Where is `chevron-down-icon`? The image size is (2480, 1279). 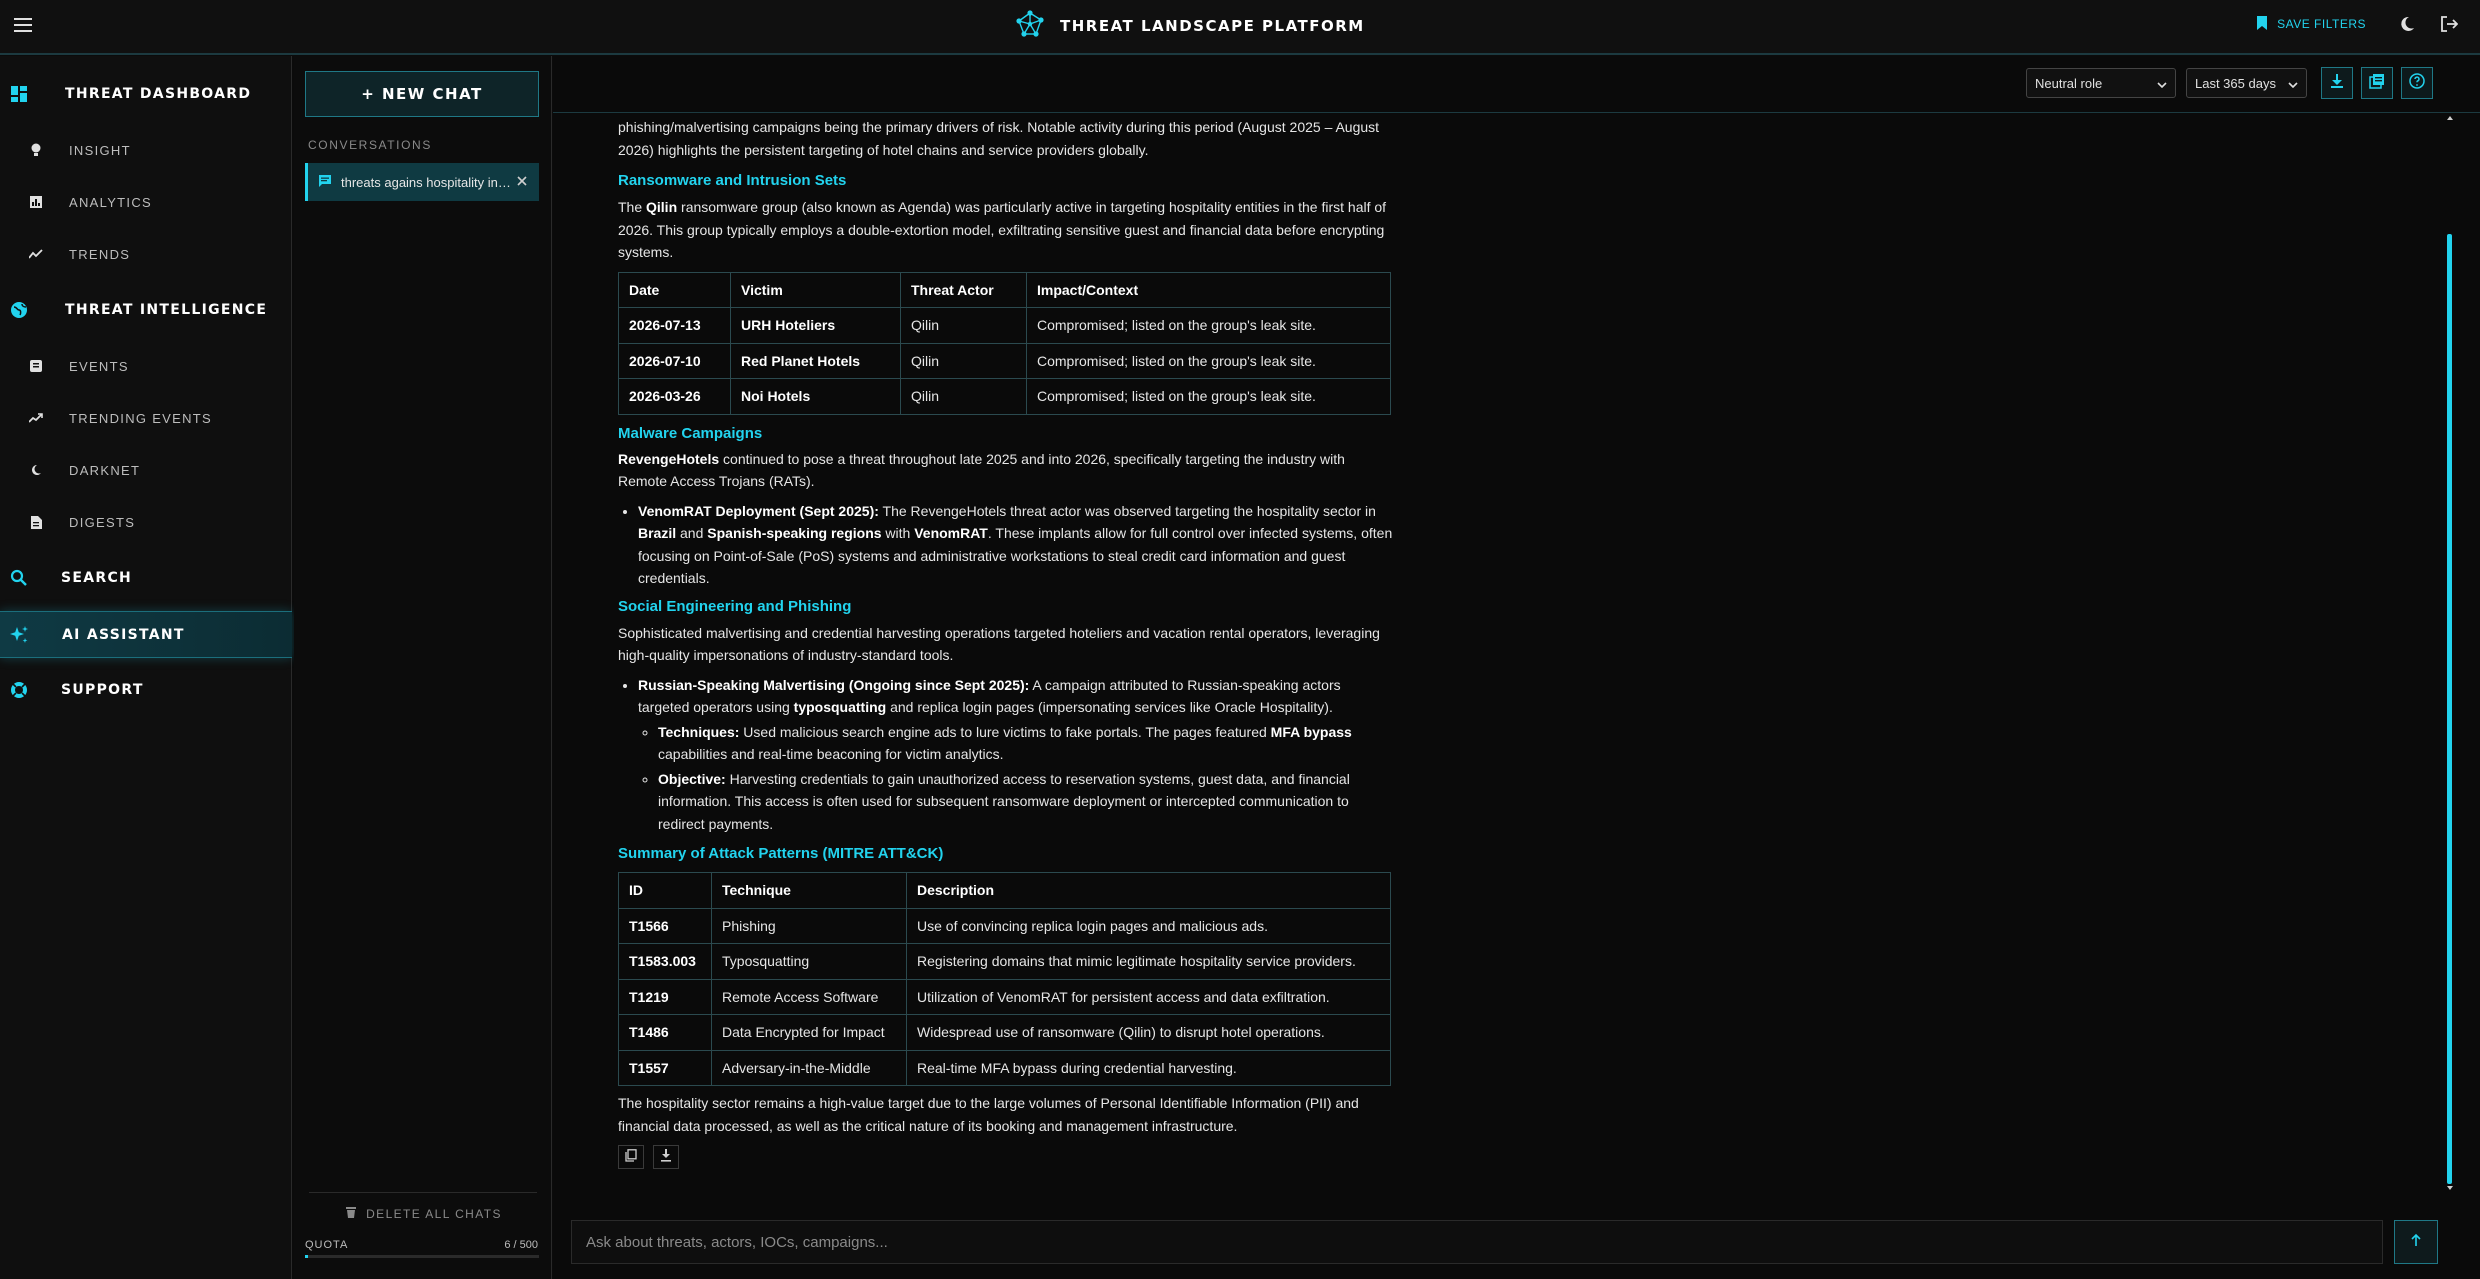
chevron-down-icon is located at coordinates (2293, 83).